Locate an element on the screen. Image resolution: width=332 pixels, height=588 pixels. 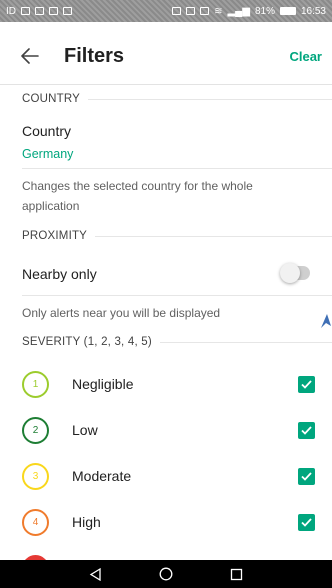
section-title: COUNTRY is located at coordinates (51, 99).